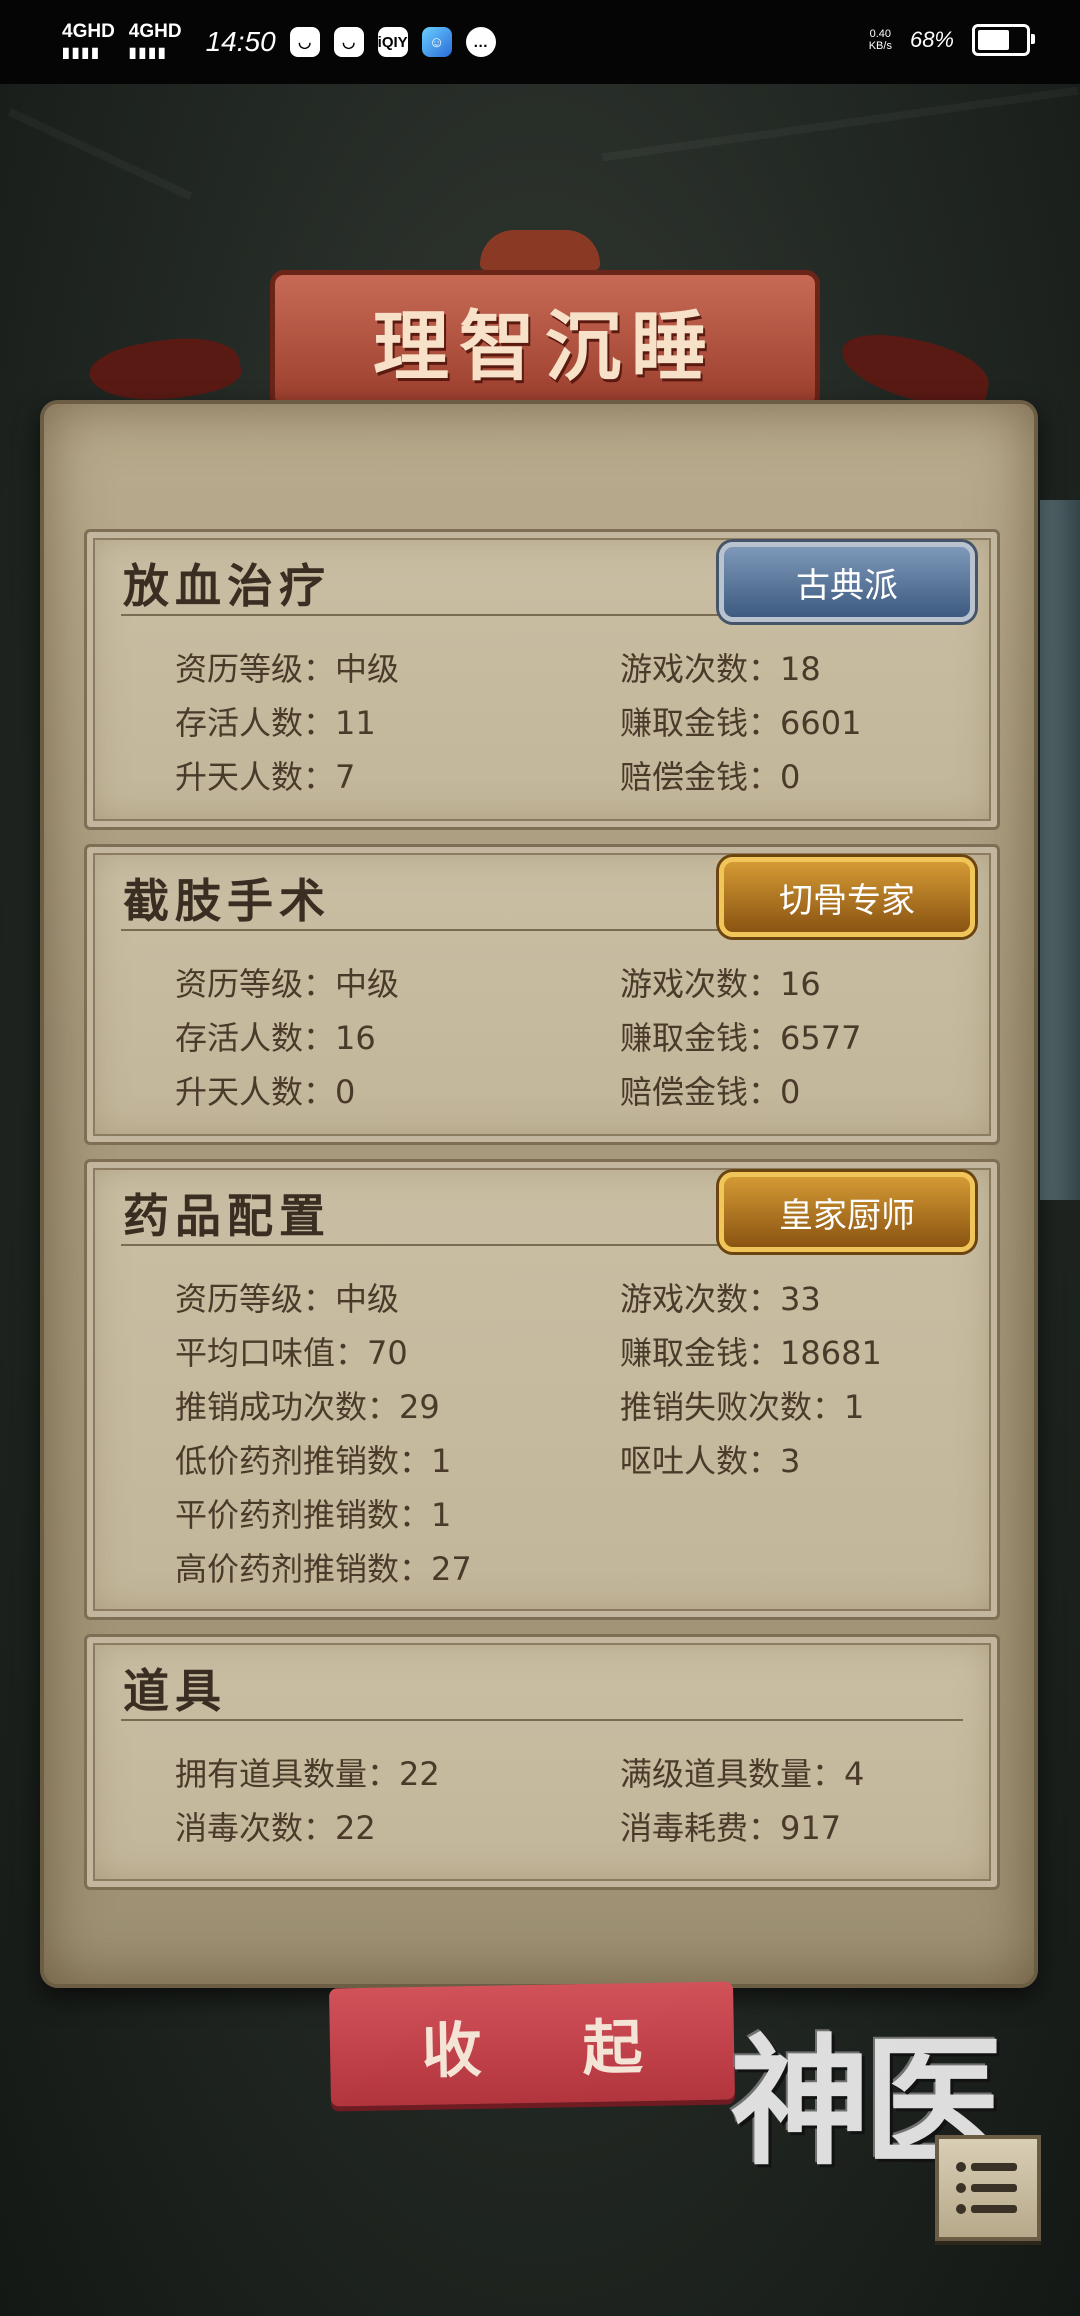 The image size is (1080, 2316). Describe the element at coordinates (392, 42) in the screenshot. I see `iqiyi-icon: iQIY` at that location.